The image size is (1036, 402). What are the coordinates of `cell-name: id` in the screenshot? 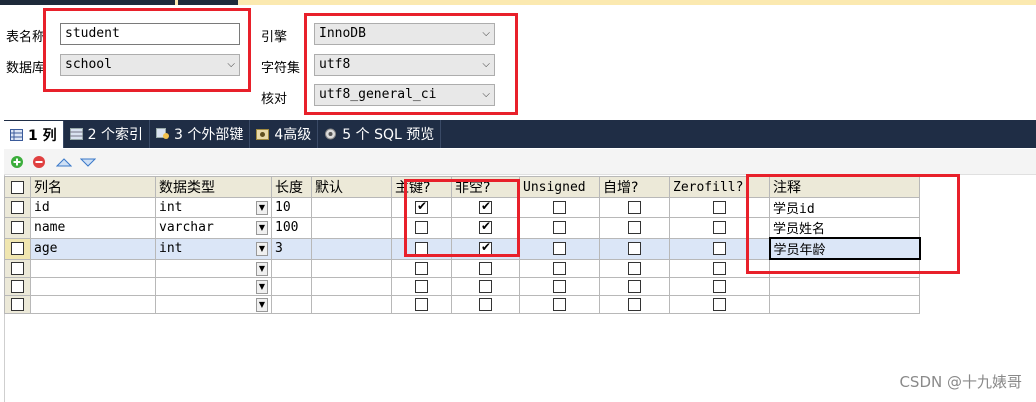 It's located at (93, 207).